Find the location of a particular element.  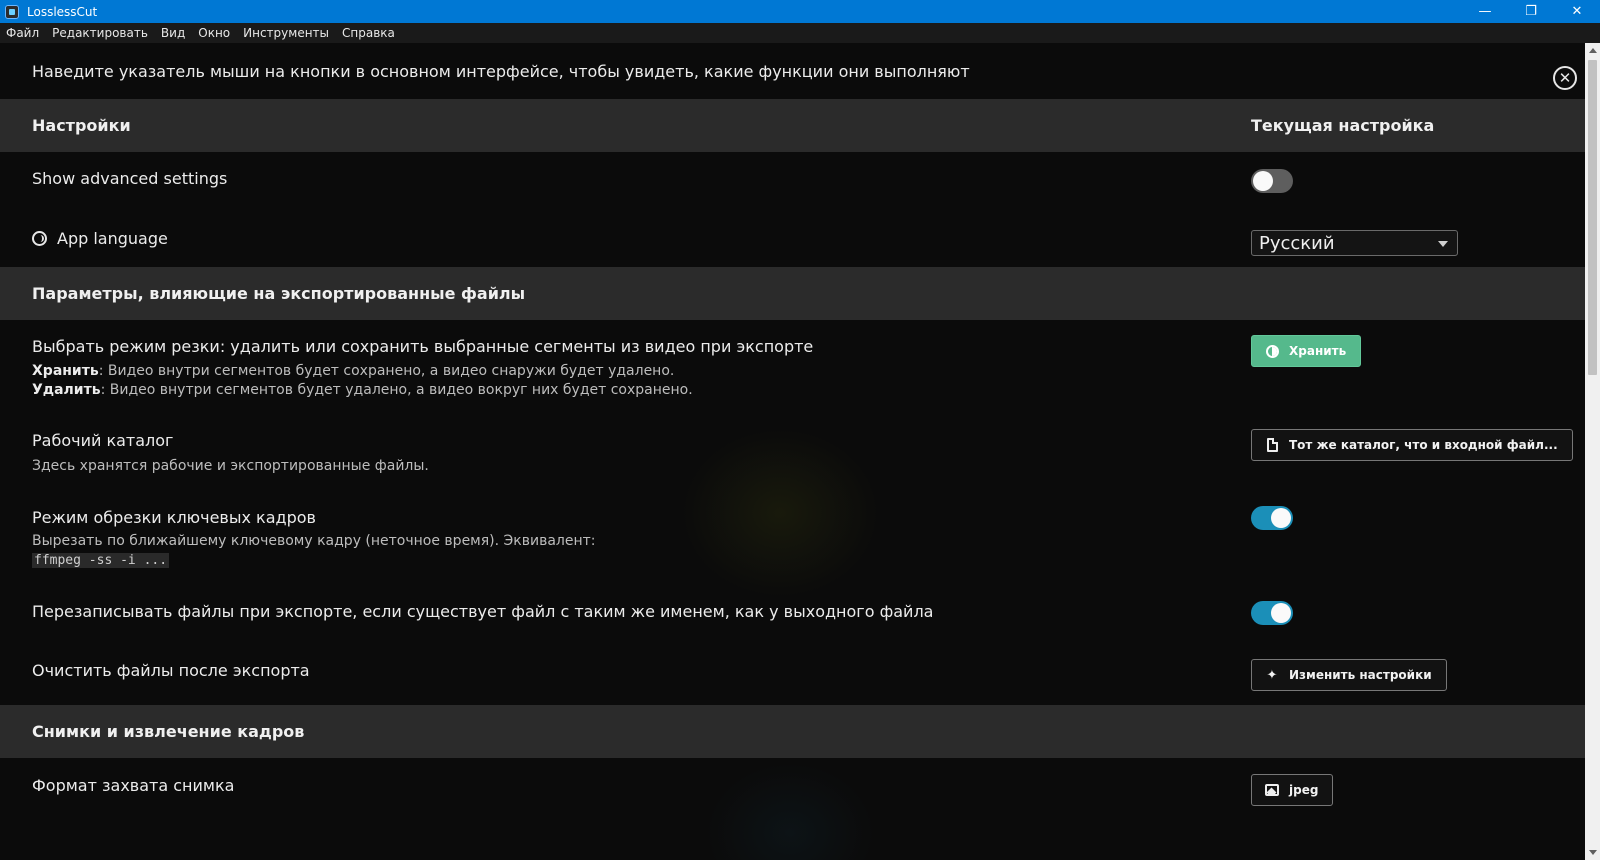

vertical-scrollbar is located at coordinates (1592, 451).